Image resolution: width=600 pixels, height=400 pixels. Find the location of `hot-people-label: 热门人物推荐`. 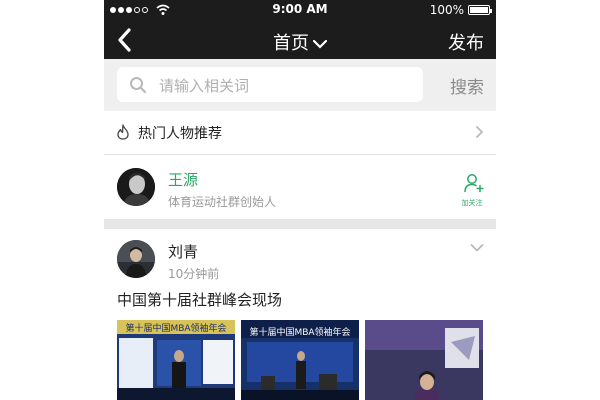

hot-people-label: 热门人物推荐 is located at coordinates (180, 134).